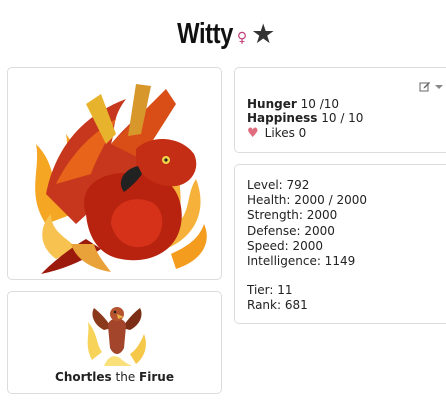 The width and height of the screenshot is (446, 414). What do you see at coordinates (342, 118) in the screenshot?
I see `happiness-value: 10 / 10` at bounding box center [342, 118].